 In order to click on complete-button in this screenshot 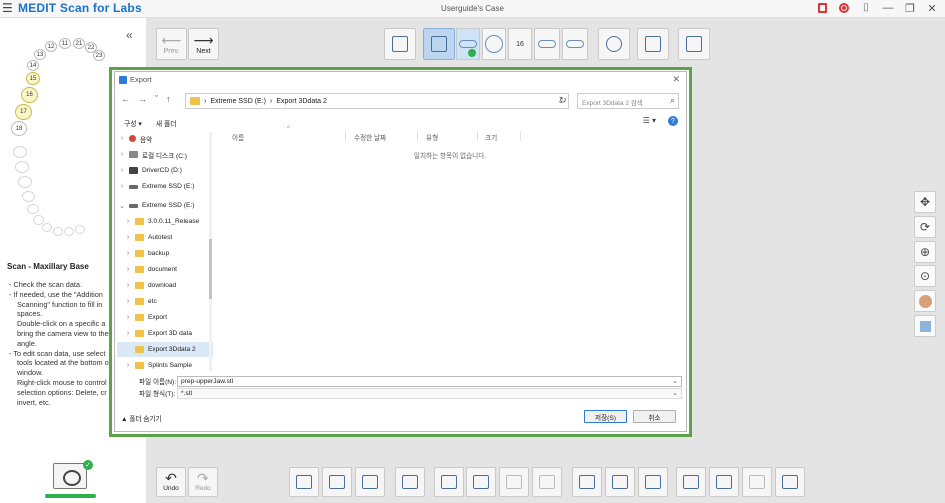, I will do `click(694, 44)`.